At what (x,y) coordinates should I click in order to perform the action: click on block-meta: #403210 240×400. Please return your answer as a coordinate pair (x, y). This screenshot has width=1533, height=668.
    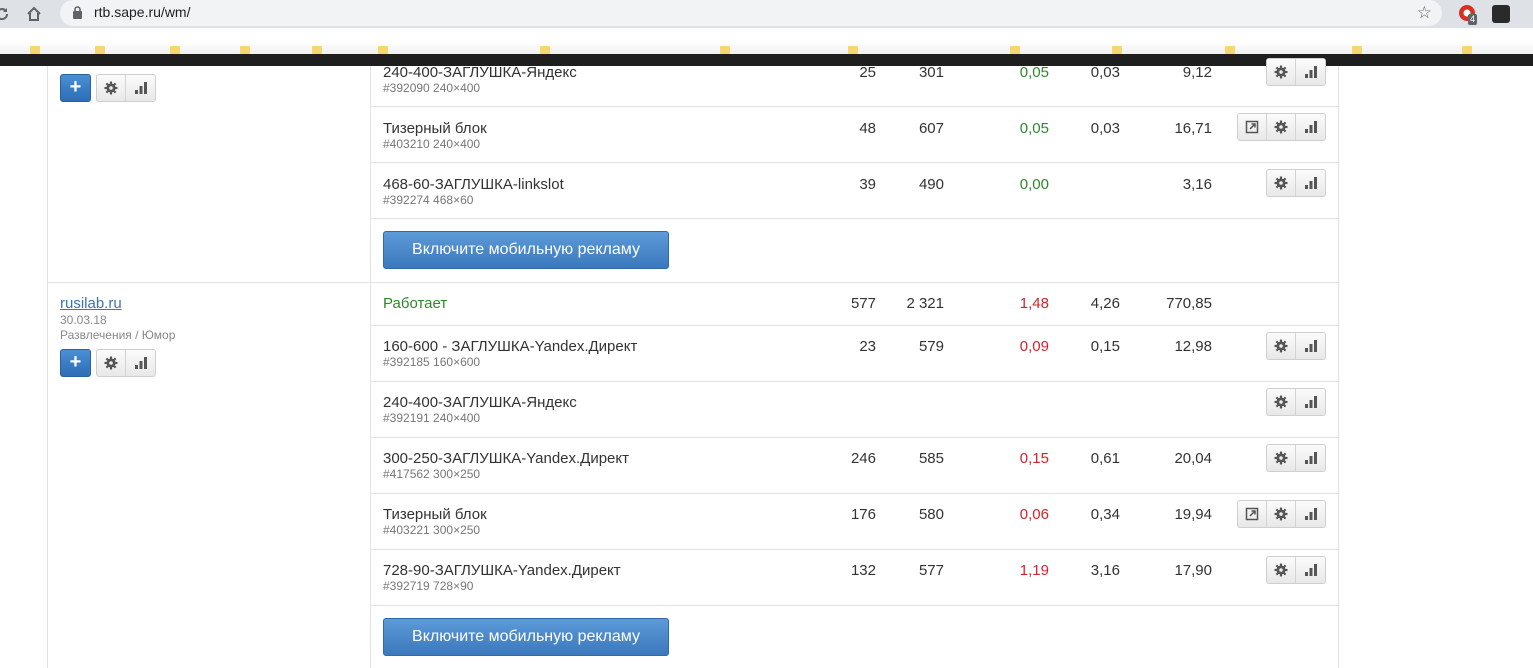
    Looking at the image, I should click on (432, 144).